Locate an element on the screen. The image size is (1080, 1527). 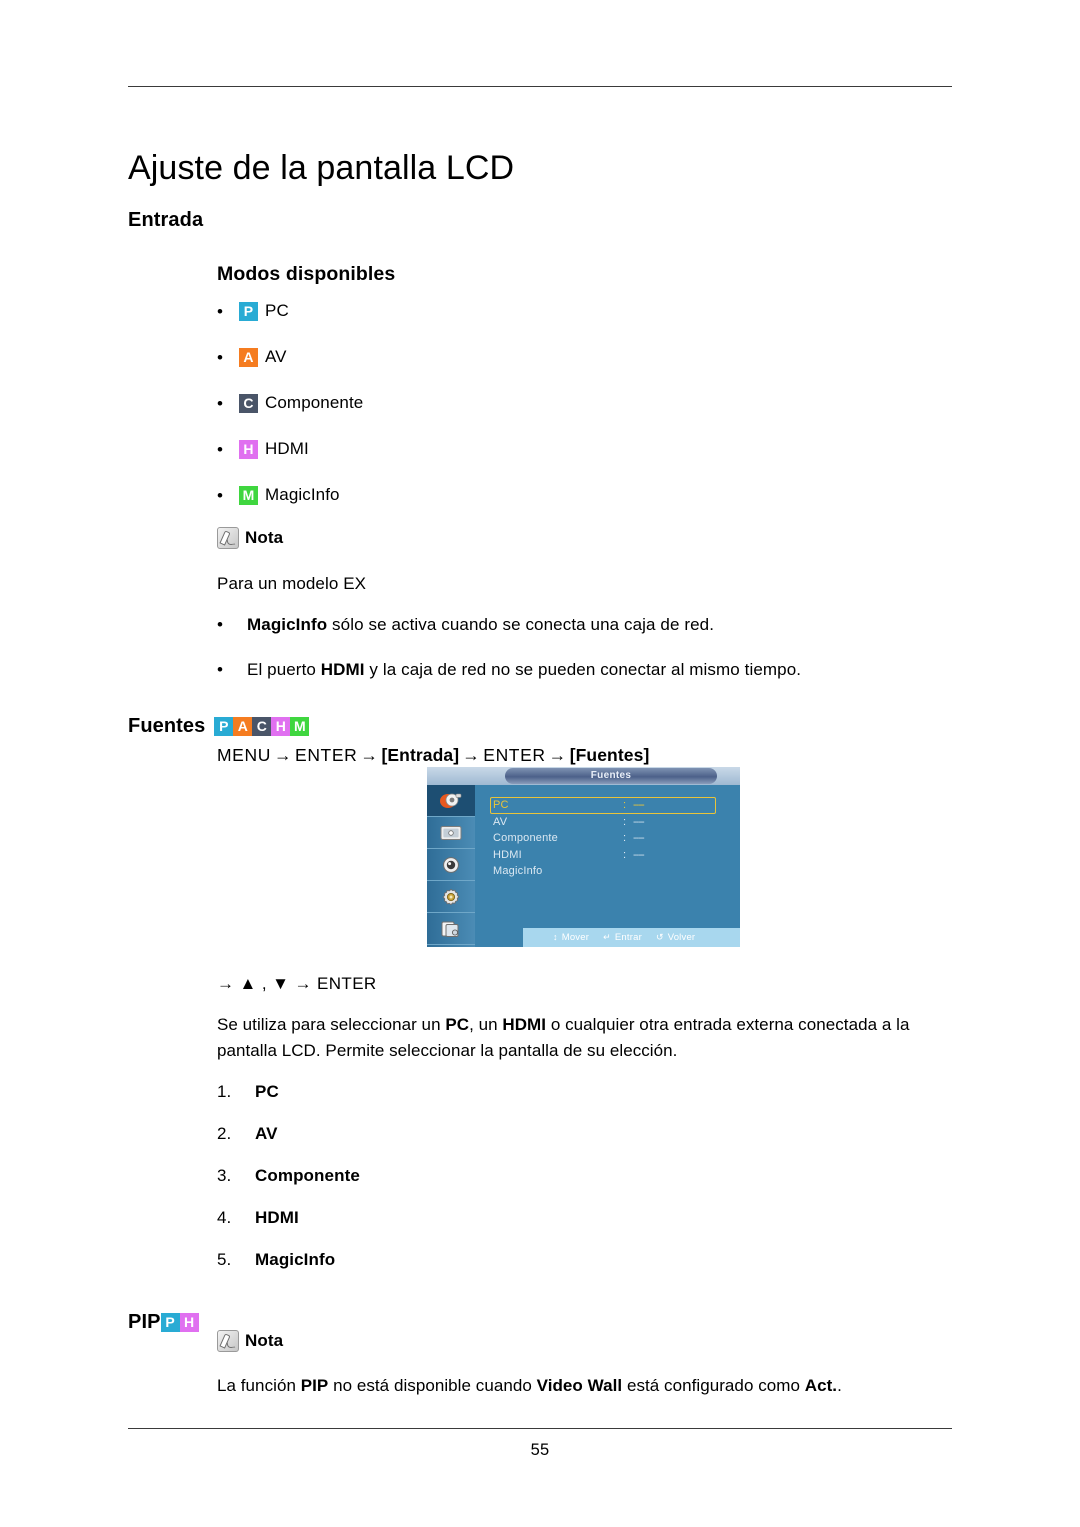
bold-term-videowall: Video Wall is located at coordinates (579, 1385).